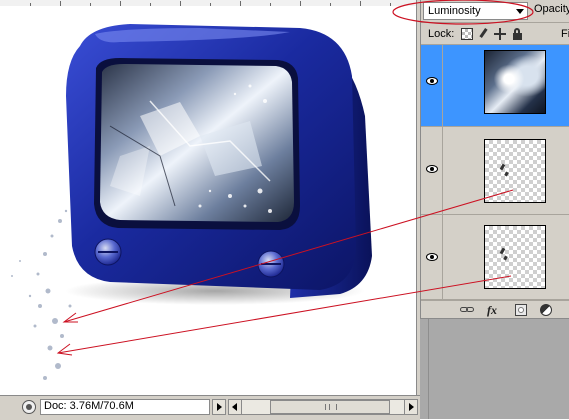  I want to click on status-info-icon, so click(29, 407).